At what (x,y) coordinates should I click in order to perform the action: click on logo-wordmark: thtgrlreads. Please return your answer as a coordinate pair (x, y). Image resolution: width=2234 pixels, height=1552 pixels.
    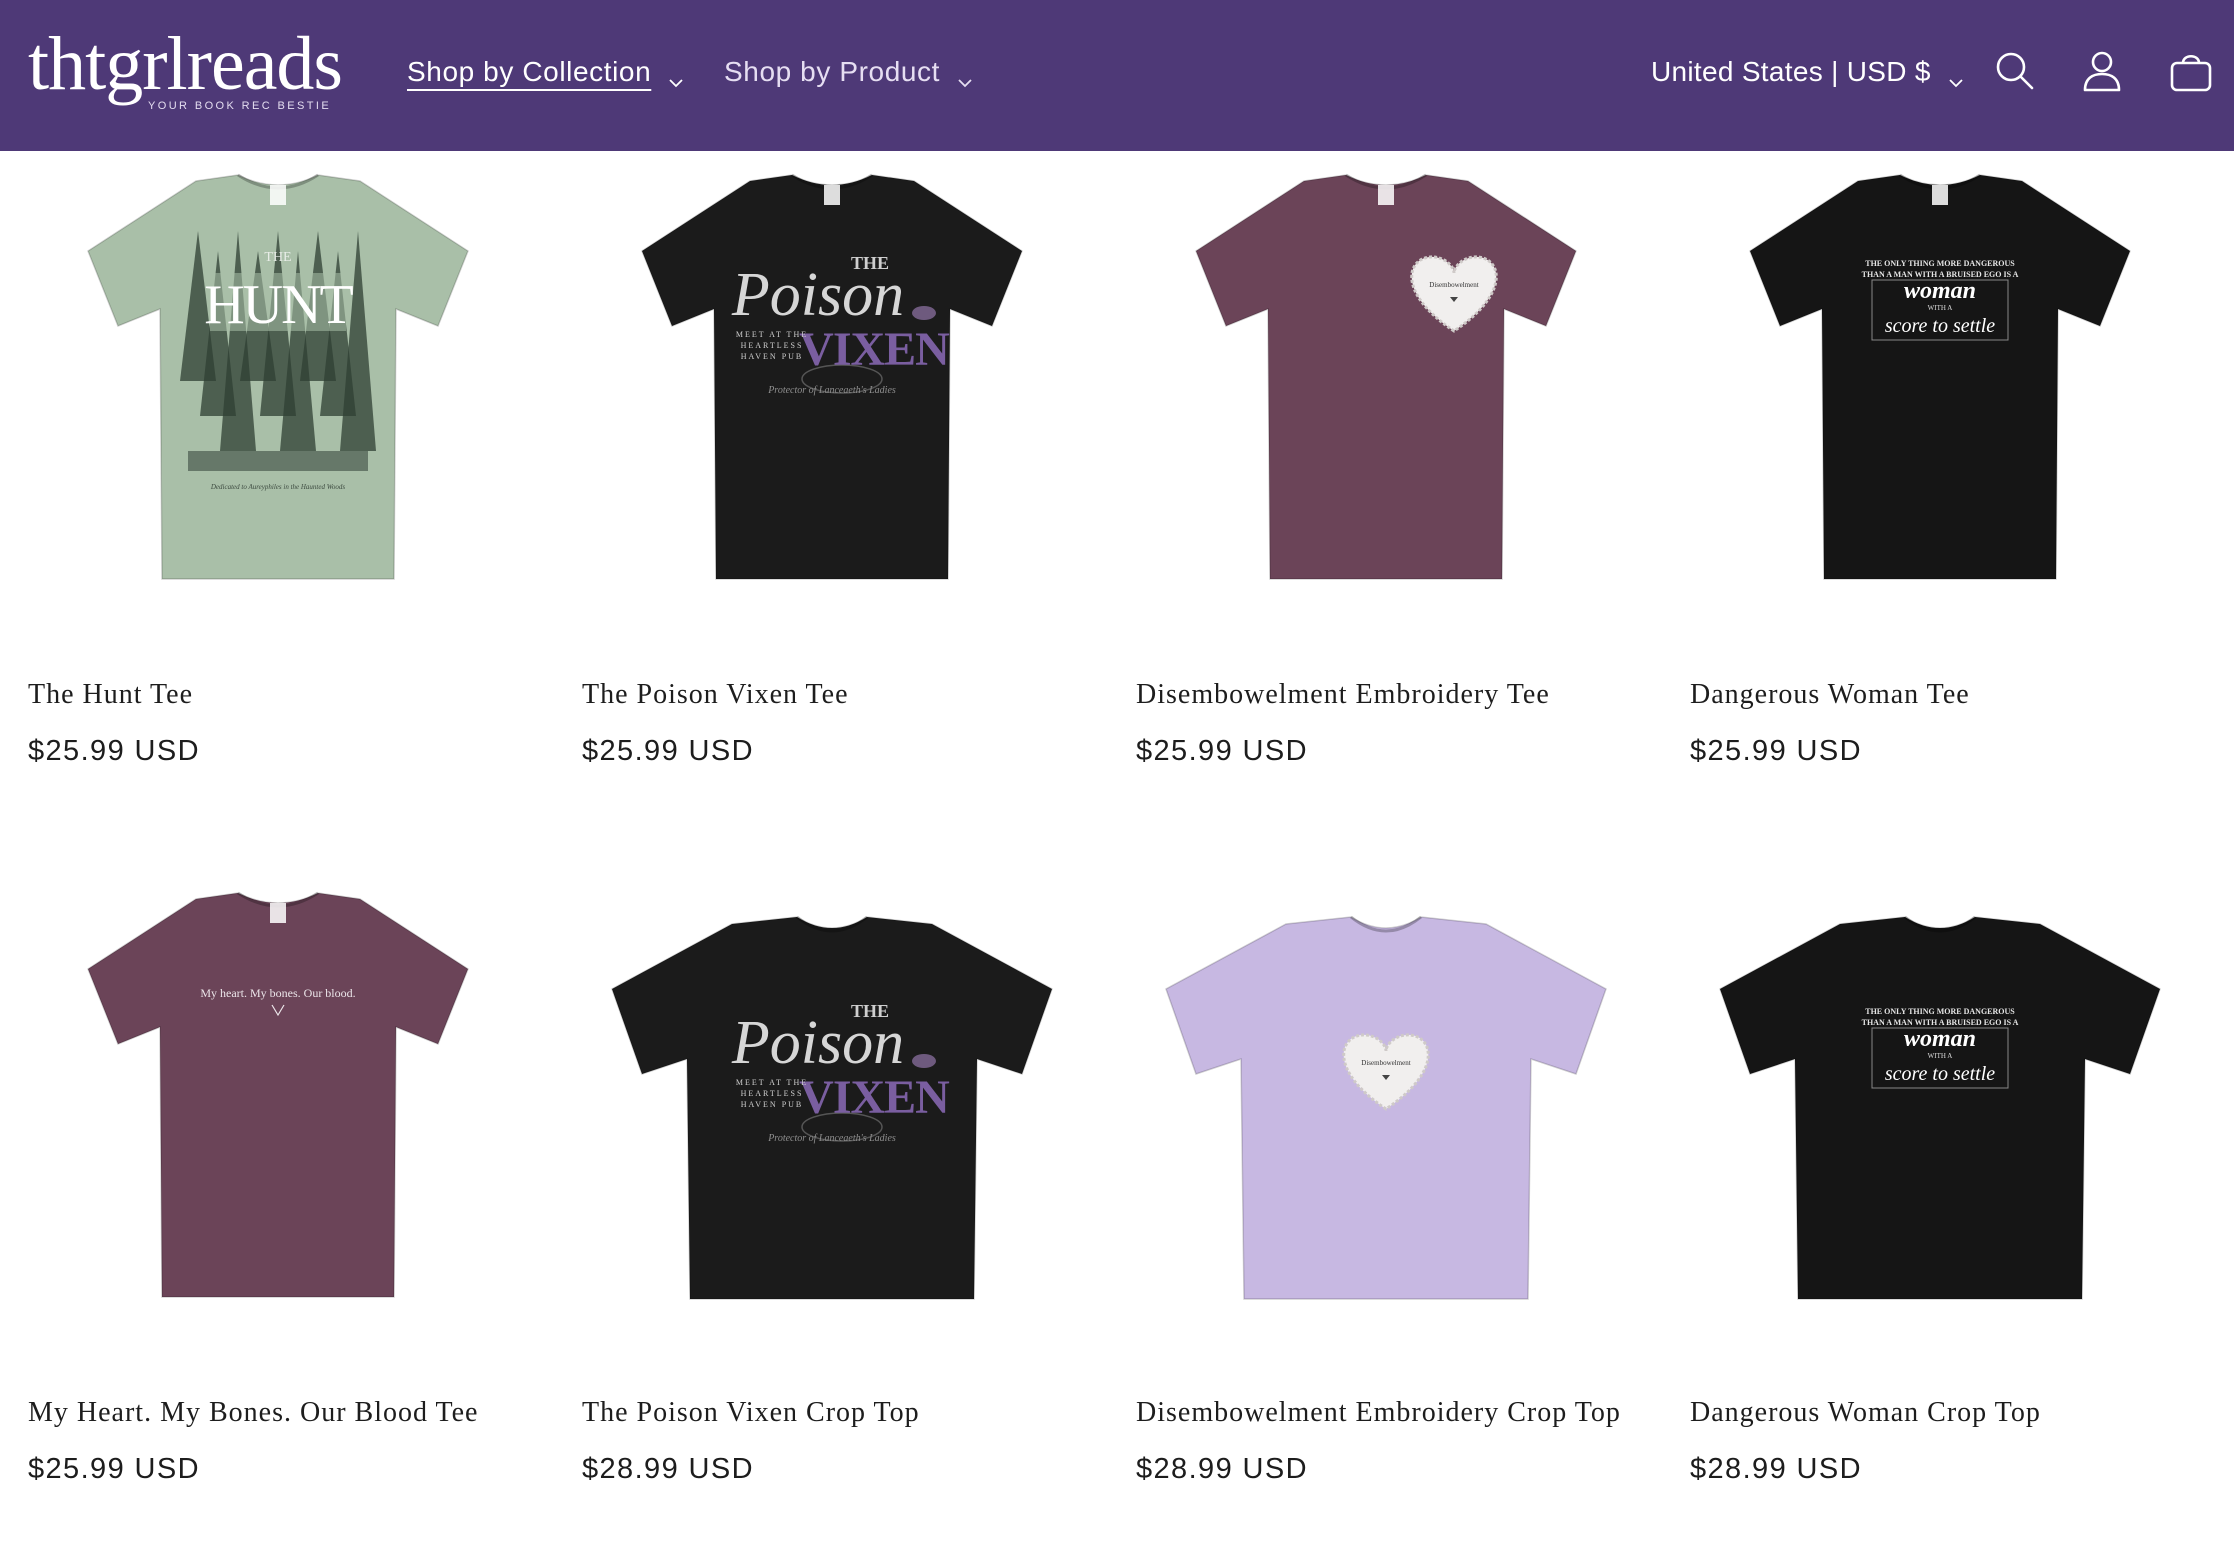
    Looking at the image, I should click on (185, 64).